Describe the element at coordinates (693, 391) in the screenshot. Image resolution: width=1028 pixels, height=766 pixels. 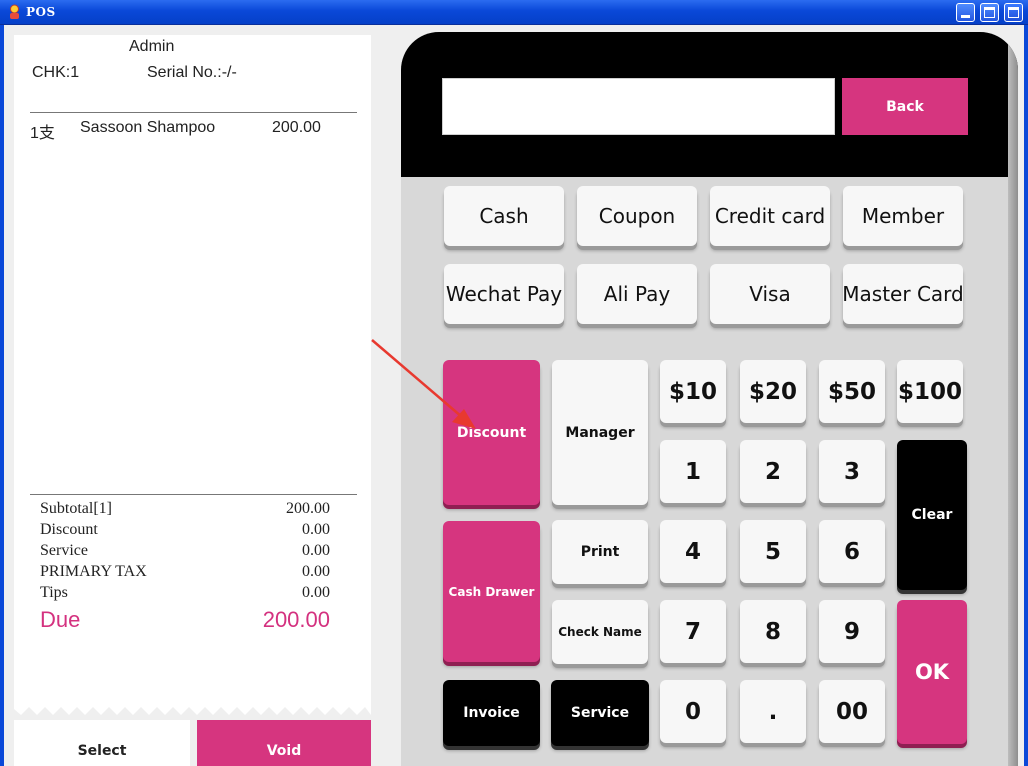
I see `quick-amount-10: $10` at that location.